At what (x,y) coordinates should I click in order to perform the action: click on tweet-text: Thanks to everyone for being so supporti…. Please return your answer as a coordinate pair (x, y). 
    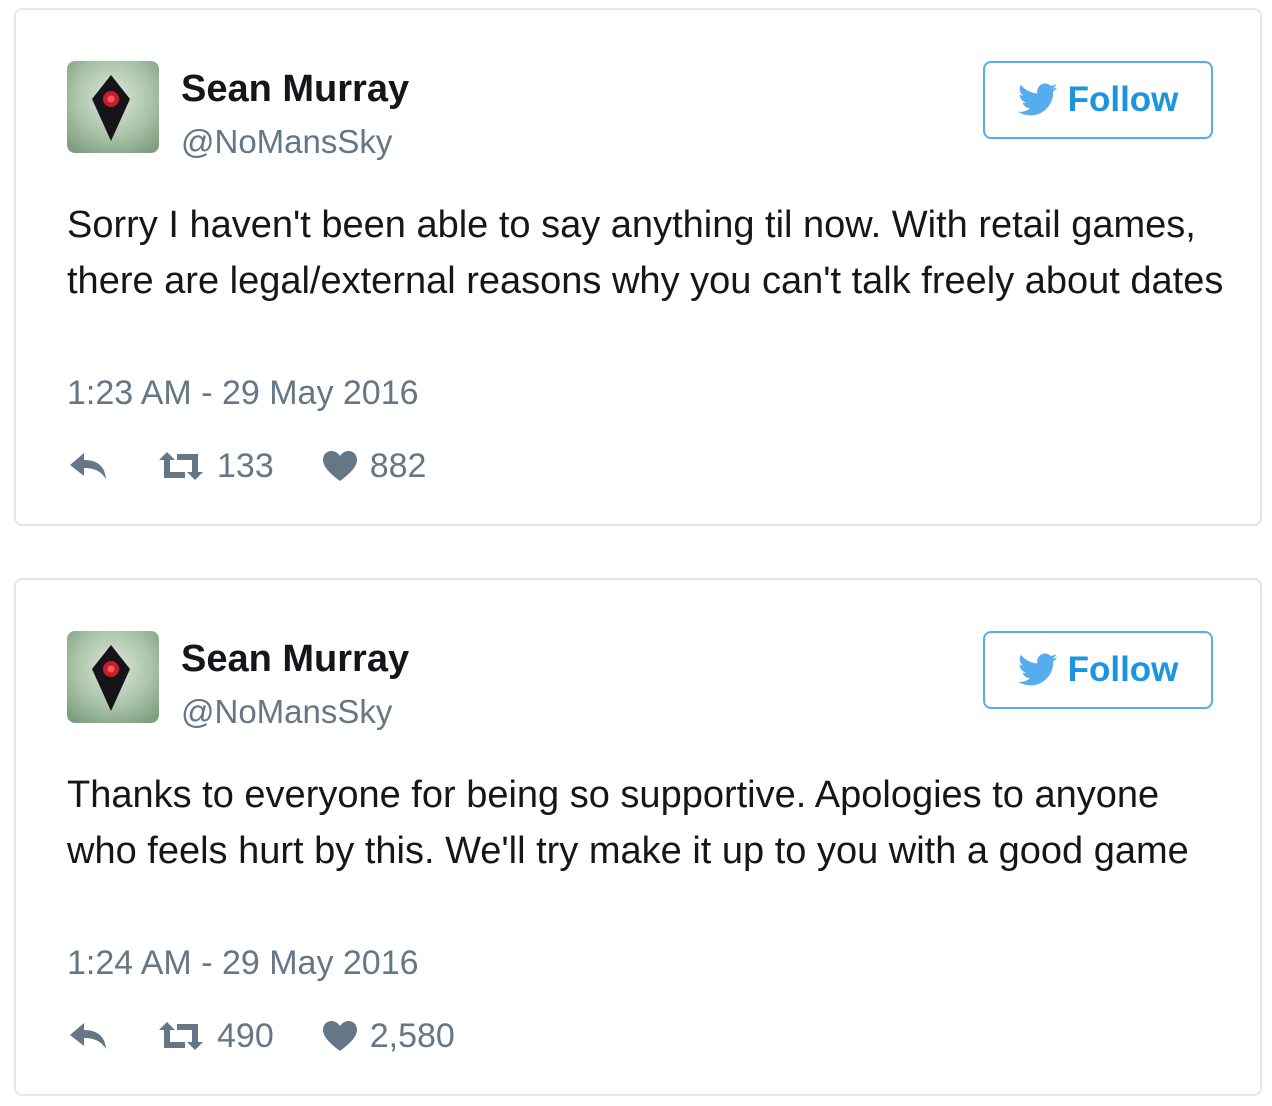
    Looking at the image, I should click on (628, 823).